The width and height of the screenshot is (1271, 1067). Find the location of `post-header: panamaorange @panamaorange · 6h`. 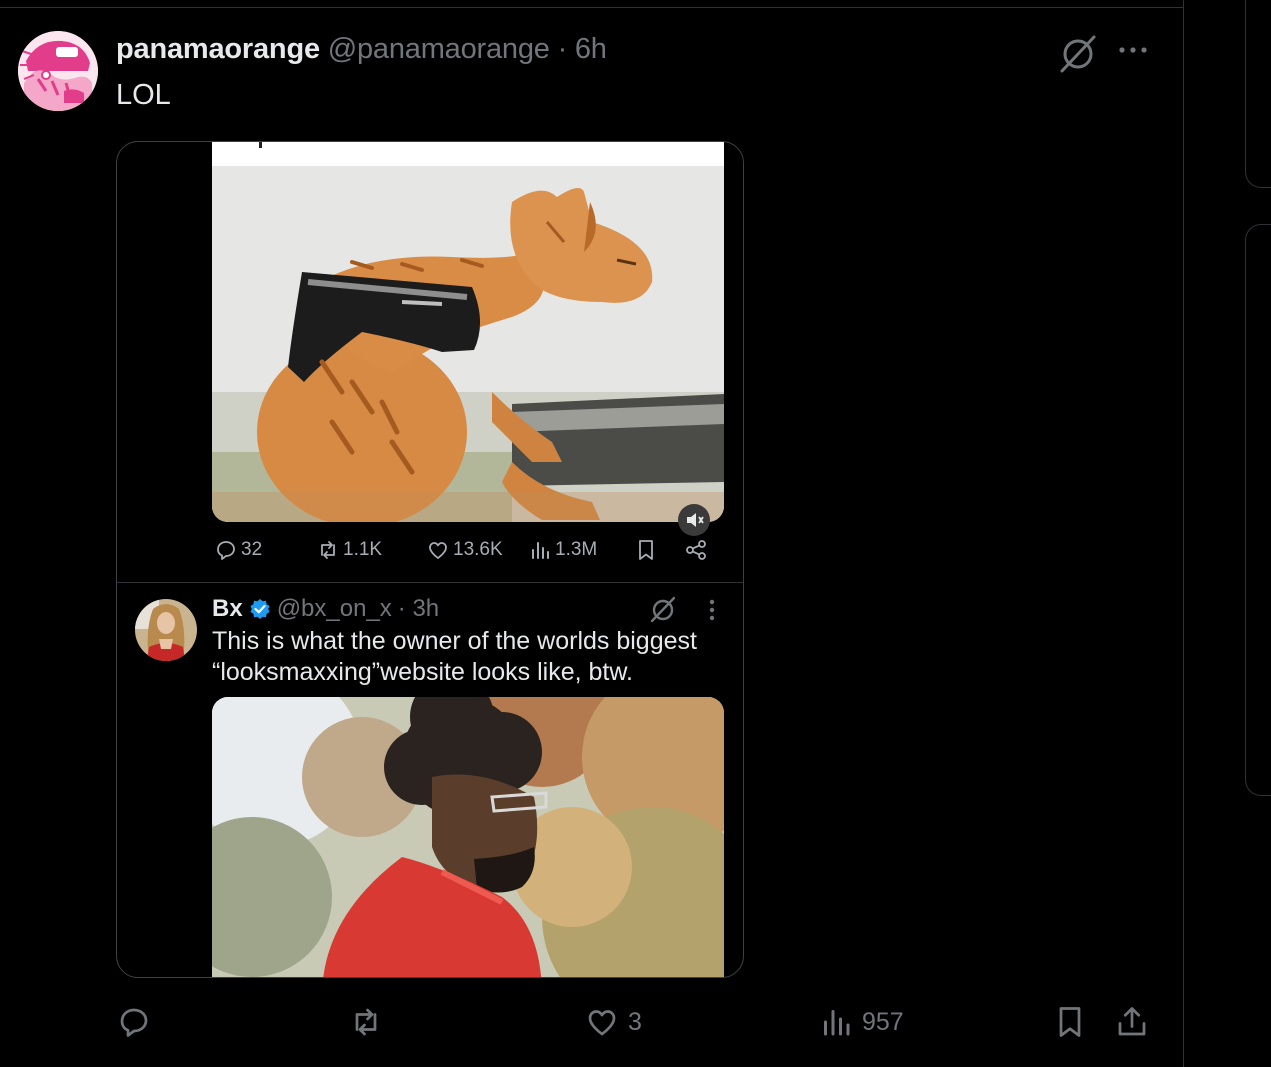

post-header: panamaorange @panamaorange · 6h is located at coordinates (361, 49).